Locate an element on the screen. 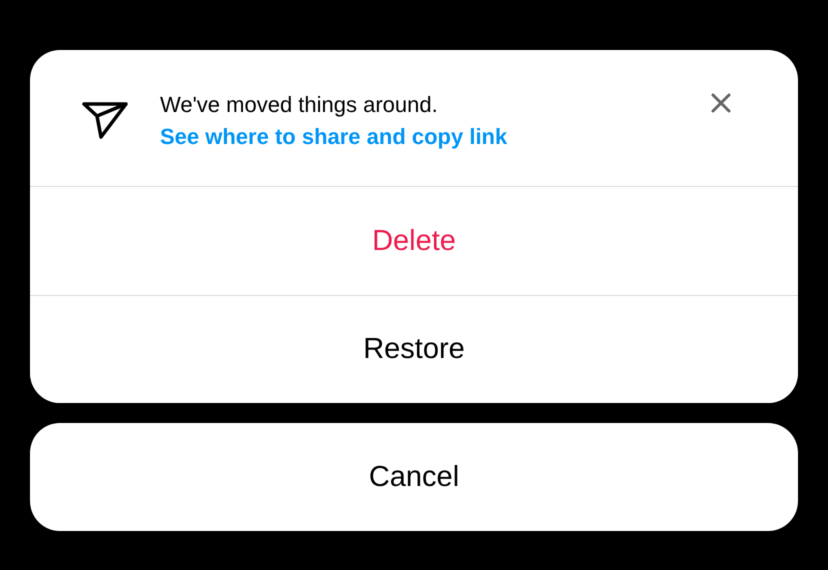  close-button is located at coordinates (721, 103).